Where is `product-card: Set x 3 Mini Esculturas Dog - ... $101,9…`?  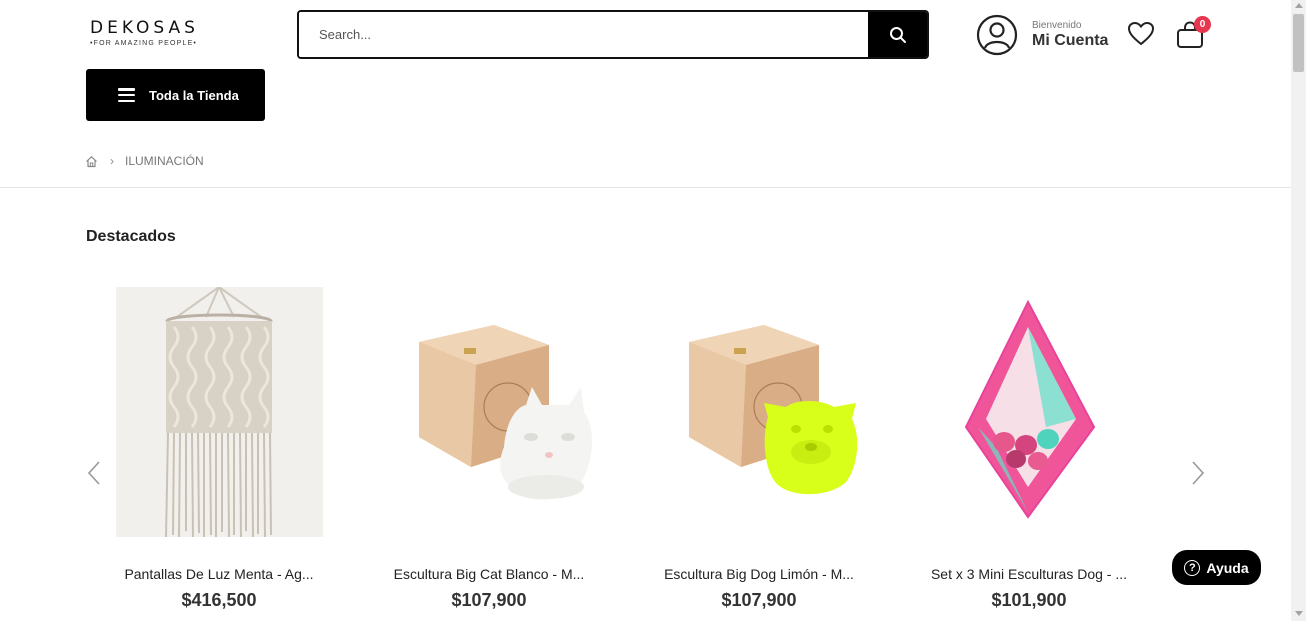
product-card: Set x 3 Mini Esculturas Dog - ... $101,9… is located at coordinates (1029, 449).